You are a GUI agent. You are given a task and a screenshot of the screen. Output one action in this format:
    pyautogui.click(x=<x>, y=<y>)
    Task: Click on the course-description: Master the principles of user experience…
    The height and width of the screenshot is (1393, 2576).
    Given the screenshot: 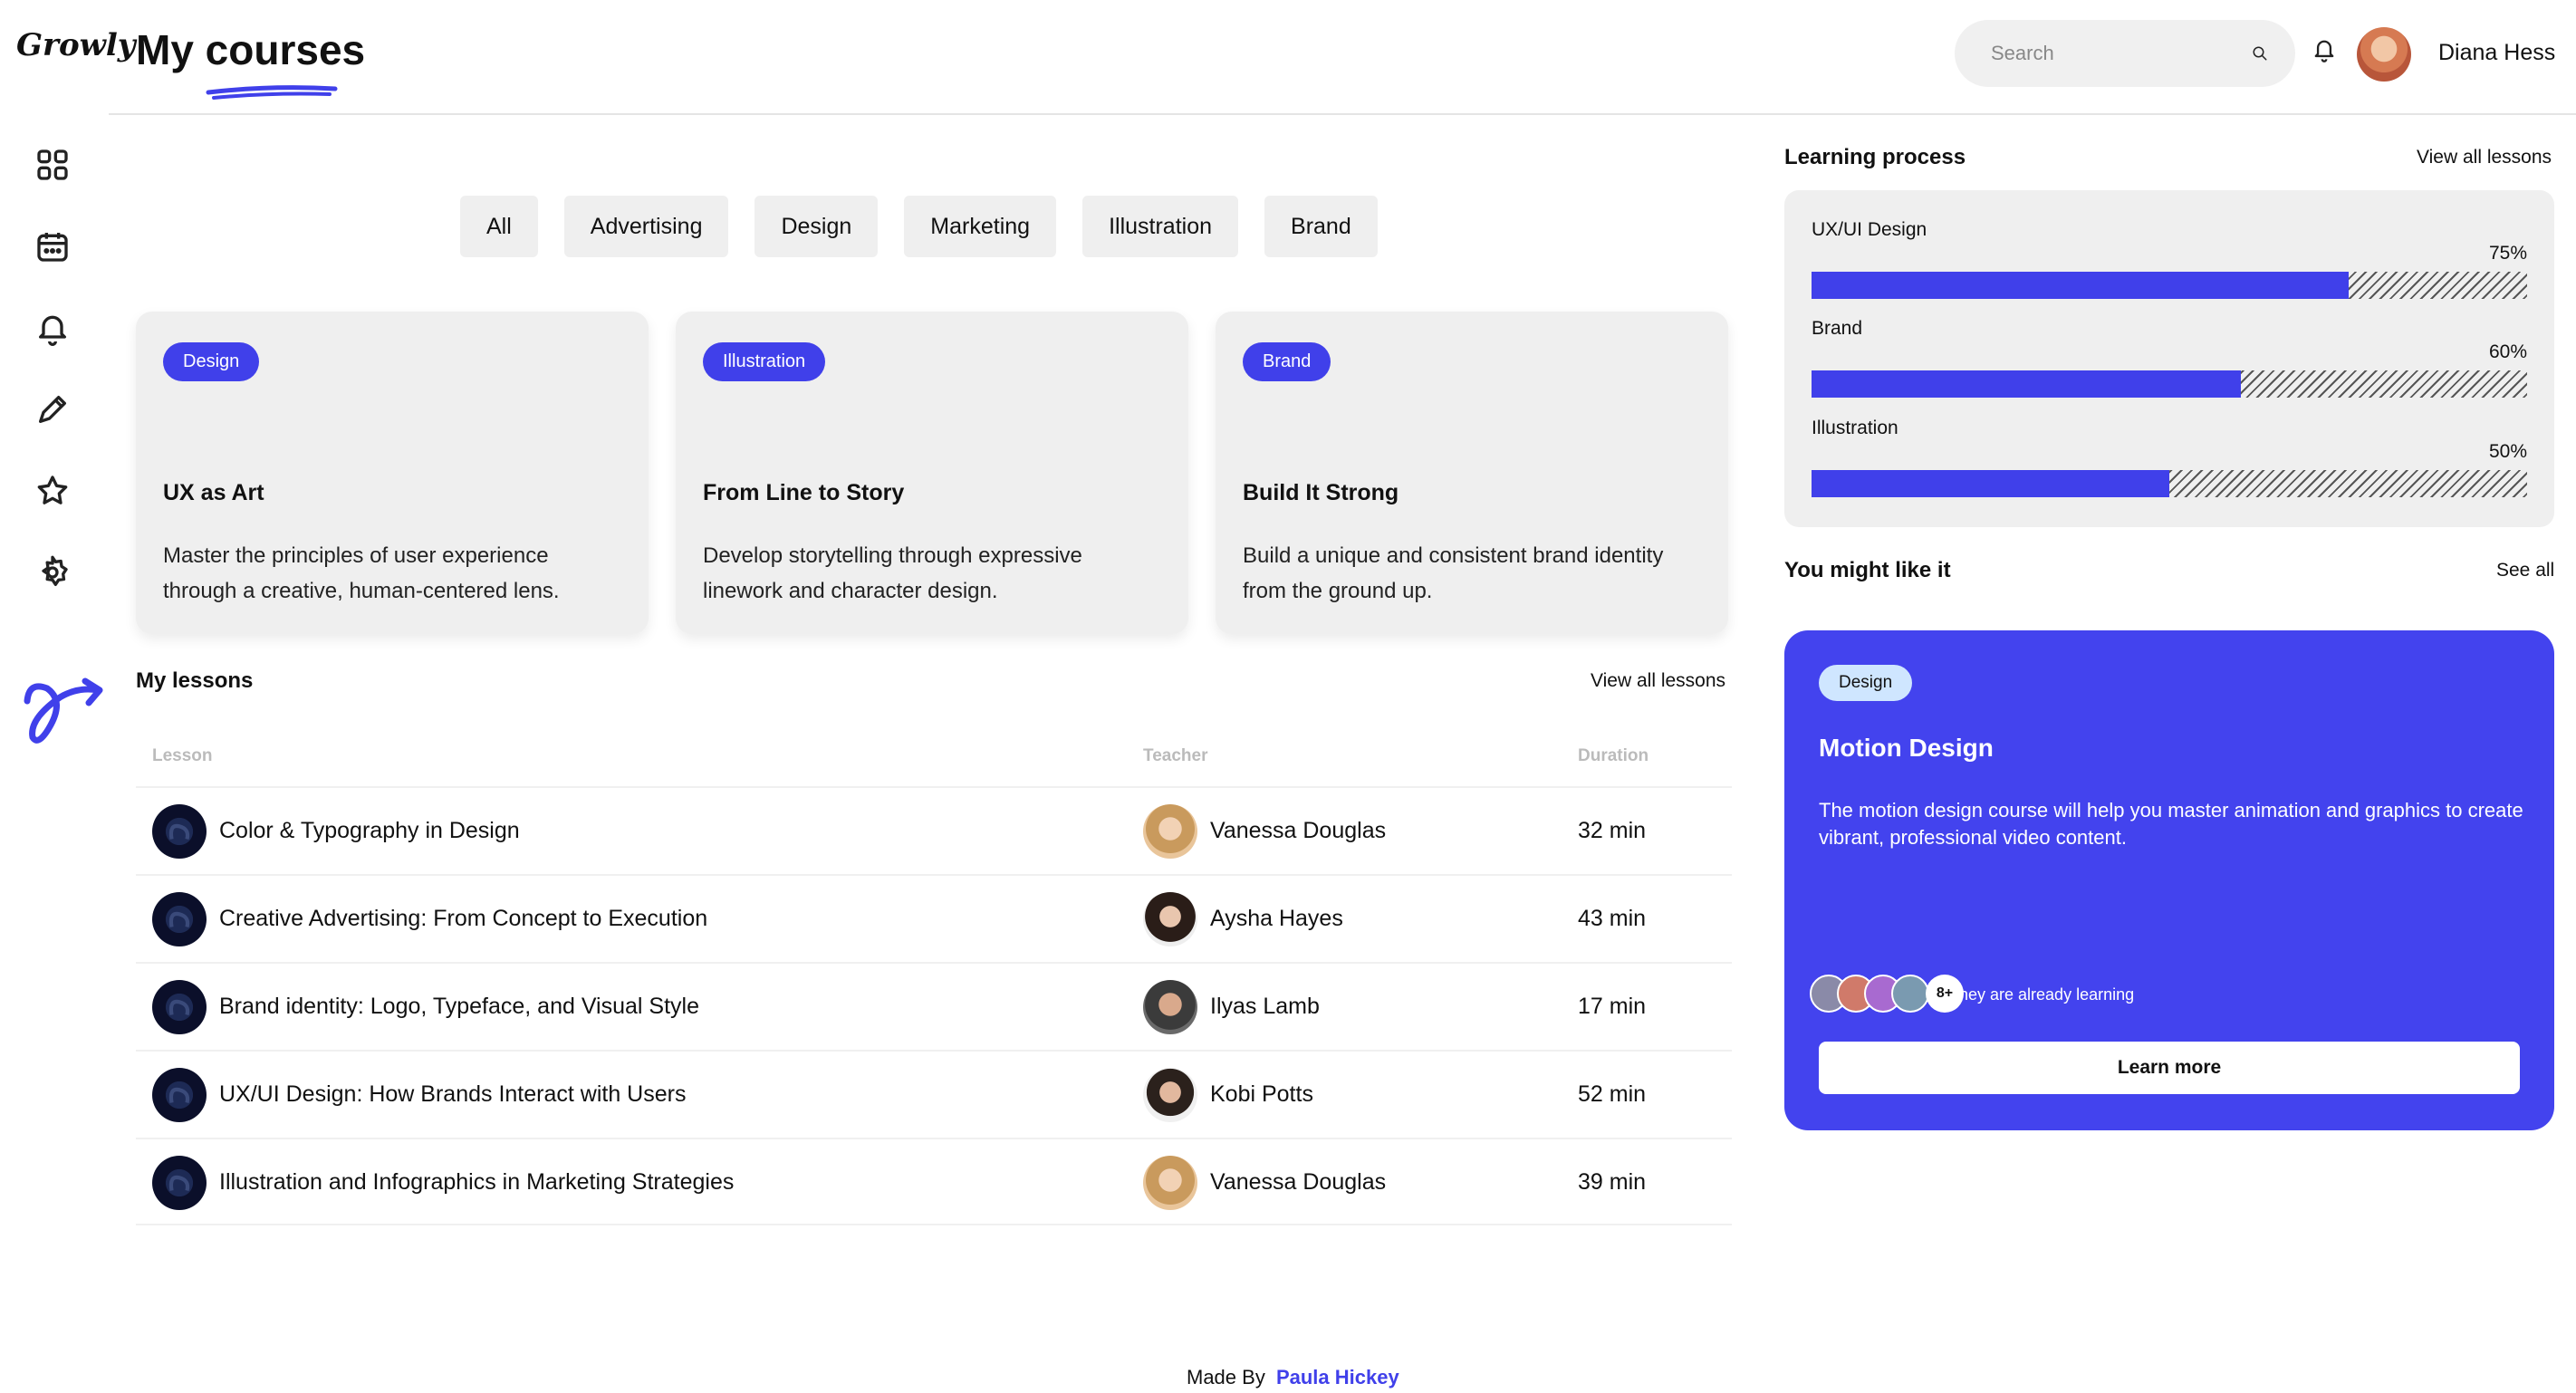 What is the action you would take?
    pyautogui.click(x=361, y=573)
    